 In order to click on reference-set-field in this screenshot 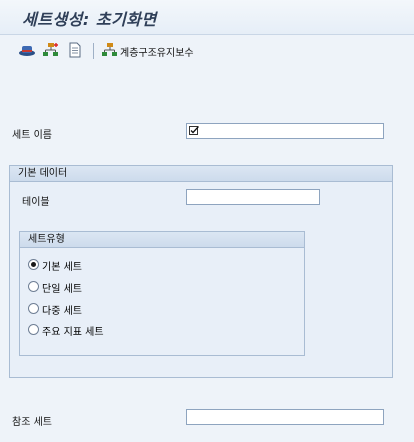, I will do `click(285, 417)`.